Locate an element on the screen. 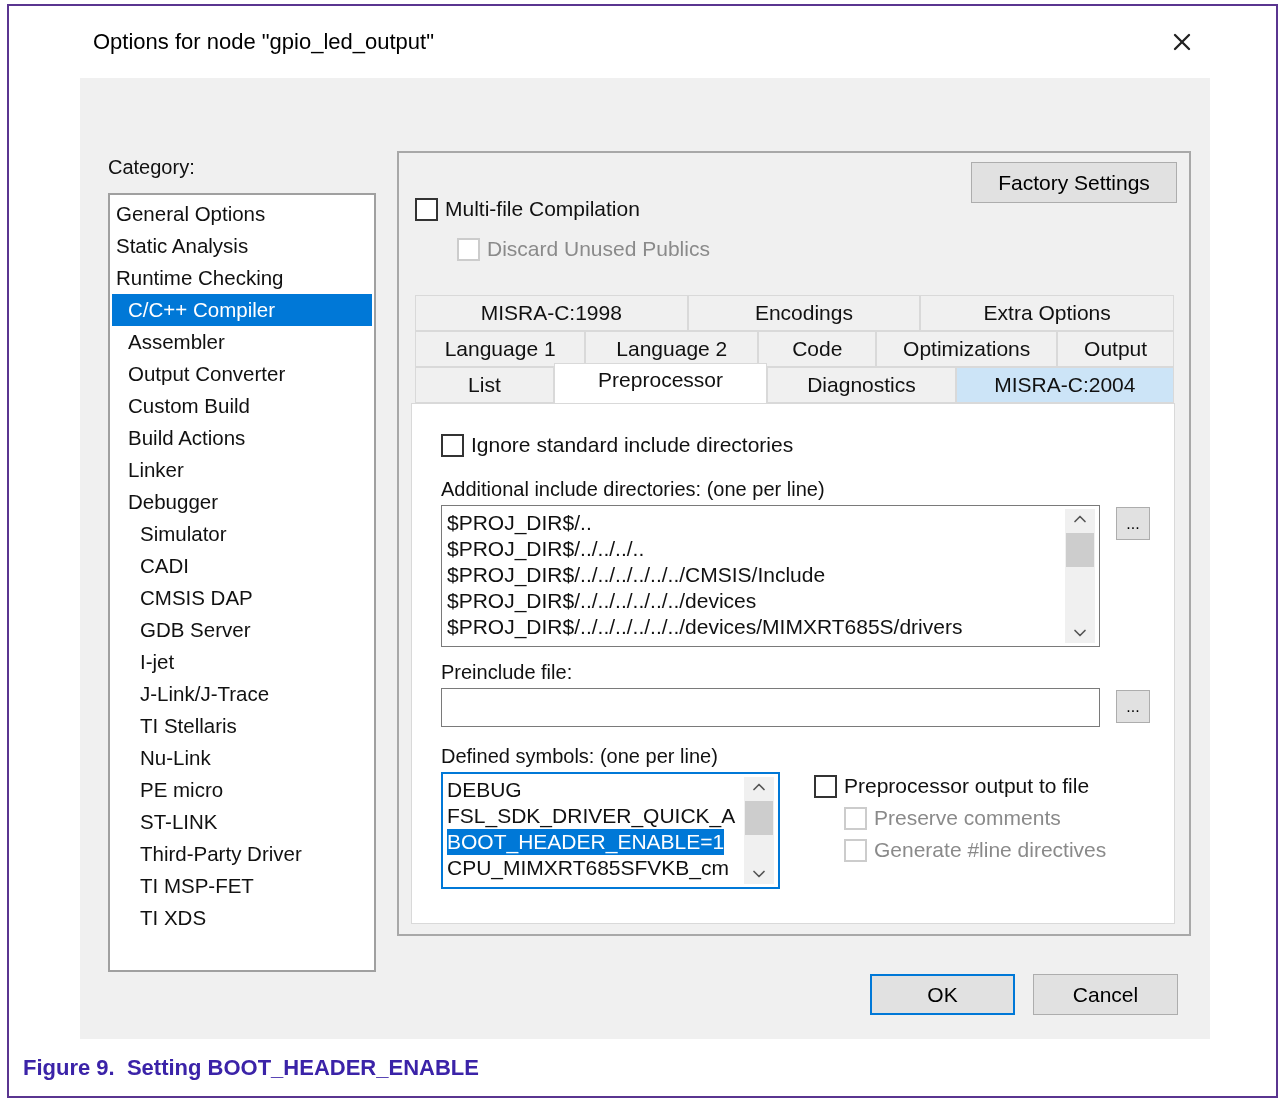 This screenshot has width=1285, height=1103. text-line: $PROJ_DIR$/../../../../../../devices is located at coordinates (602, 601).